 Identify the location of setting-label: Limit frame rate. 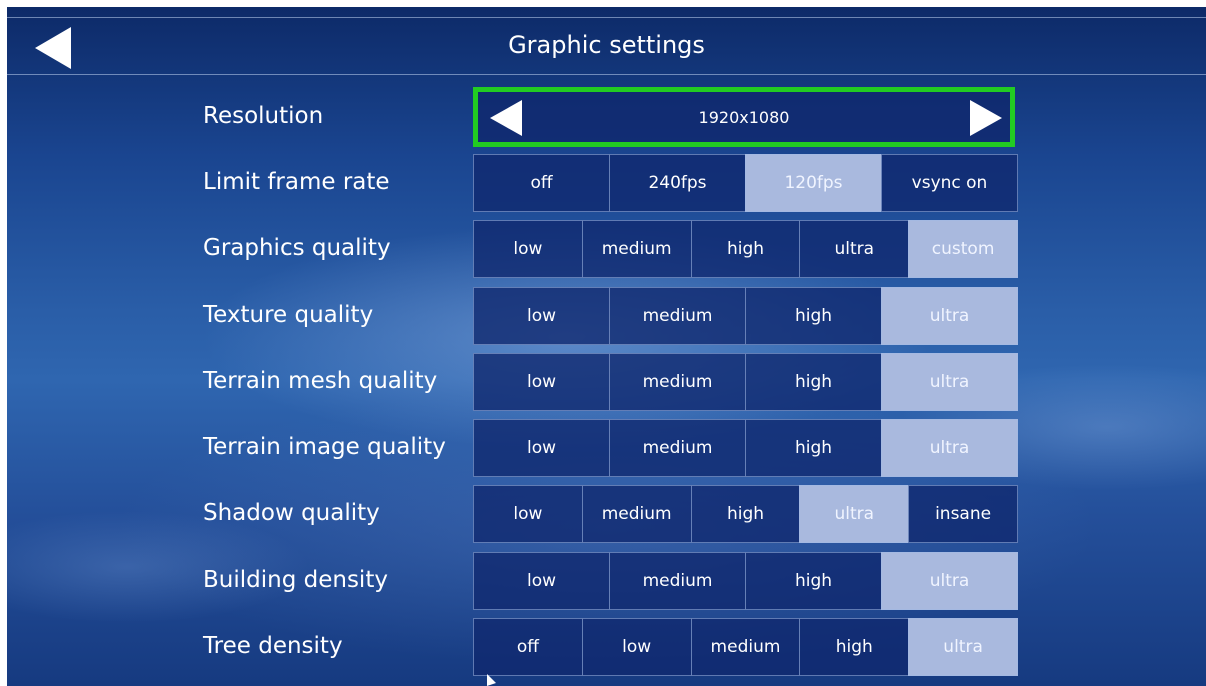
(296, 182).